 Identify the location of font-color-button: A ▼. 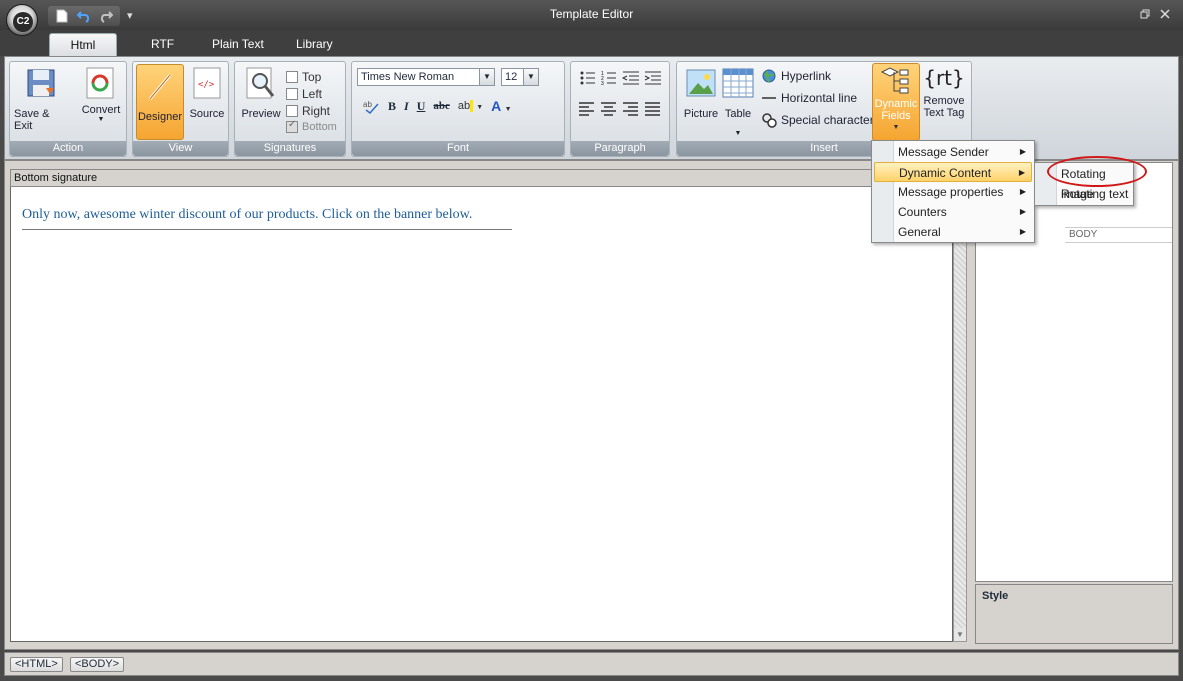
(501, 106).